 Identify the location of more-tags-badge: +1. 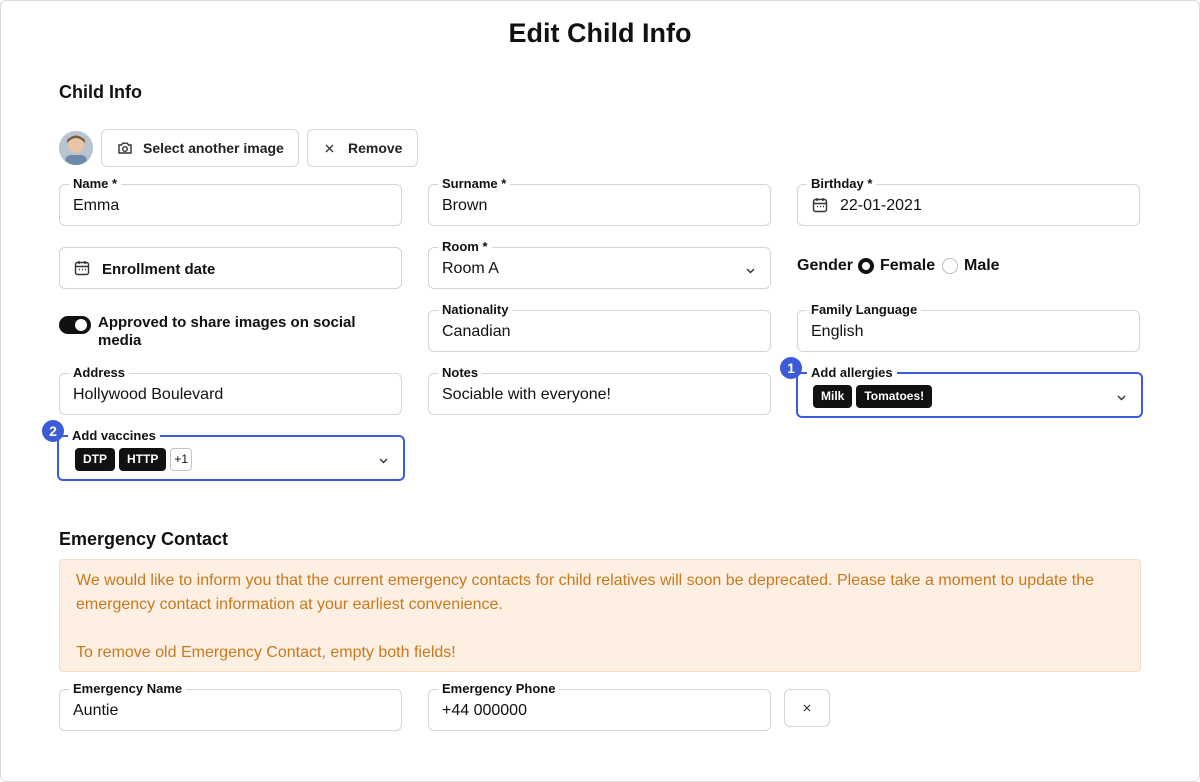
(181, 459).